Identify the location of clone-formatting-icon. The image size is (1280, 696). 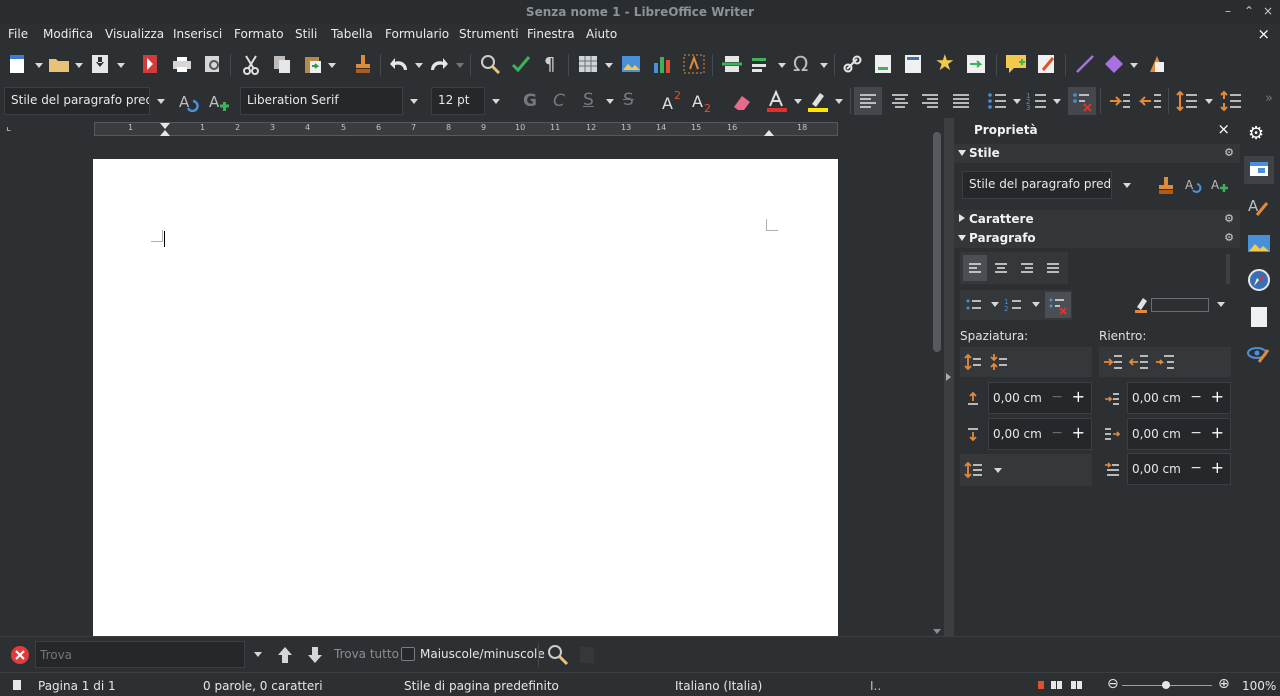
(363, 64).